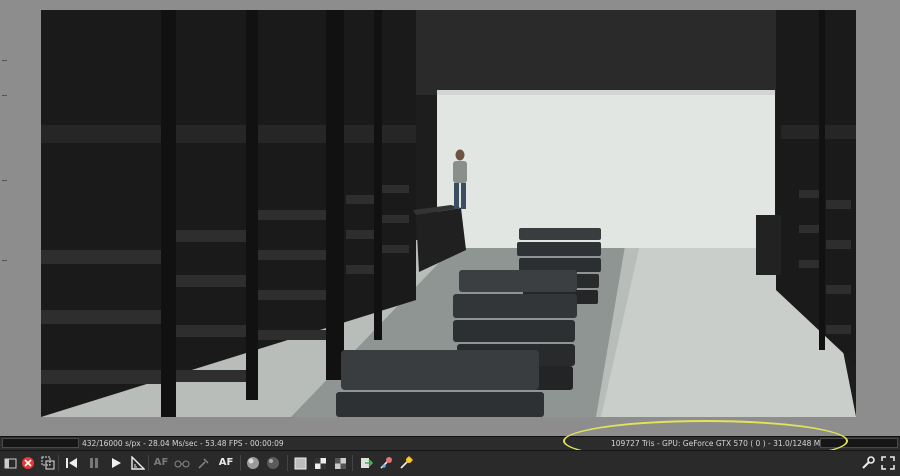 Image resolution: width=900 pixels, height=476 pixels. Describe the element at coordinates (138, 463) in the screenshot. I see `ruler-icon` at that location.